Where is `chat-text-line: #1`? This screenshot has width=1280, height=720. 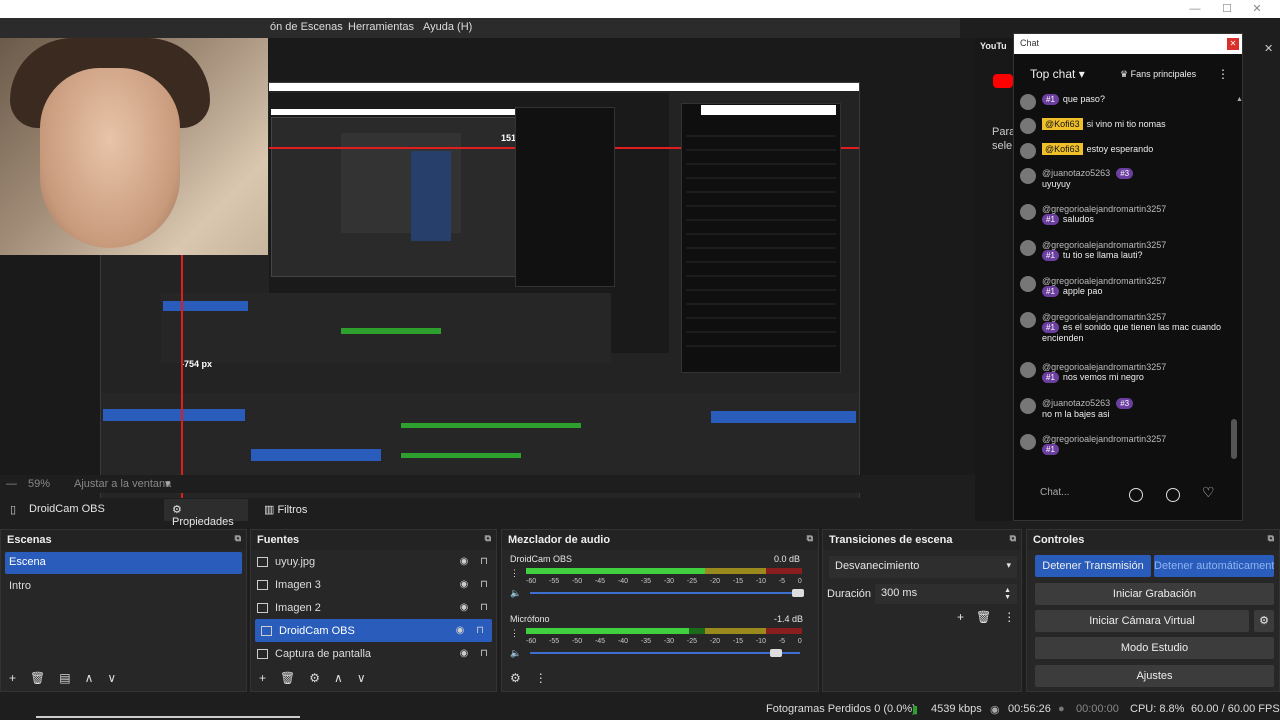
chat-text-line: #1 is located at coordinates (1134, 449).